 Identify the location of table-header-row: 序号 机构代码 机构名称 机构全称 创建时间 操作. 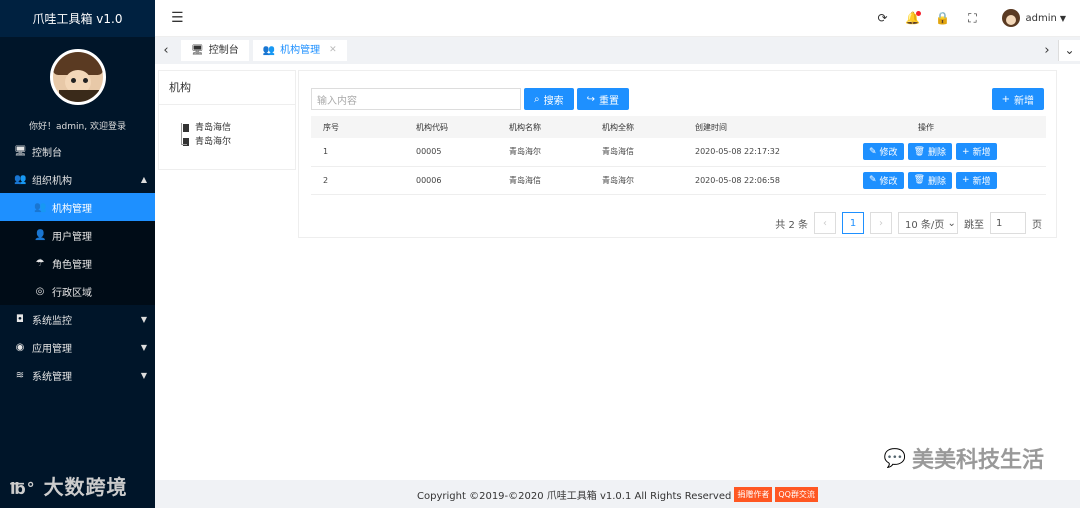
(678, 127).